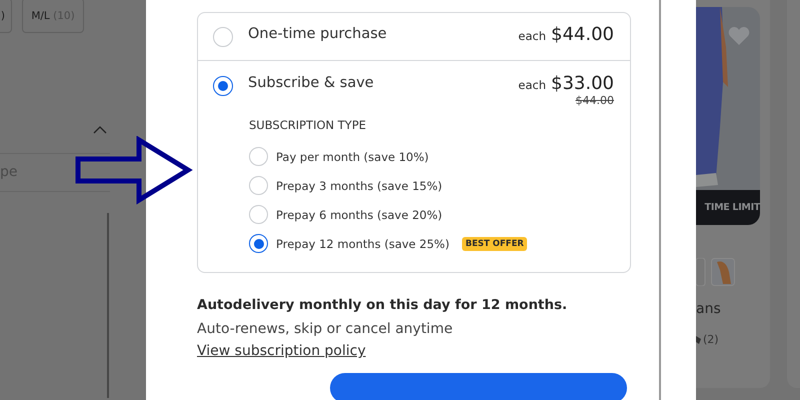 The height and width of the screenshot is (400, 800). I want to click on delivery-note: Autodelivery monthly on this day for 12 months., so click(382, 305).